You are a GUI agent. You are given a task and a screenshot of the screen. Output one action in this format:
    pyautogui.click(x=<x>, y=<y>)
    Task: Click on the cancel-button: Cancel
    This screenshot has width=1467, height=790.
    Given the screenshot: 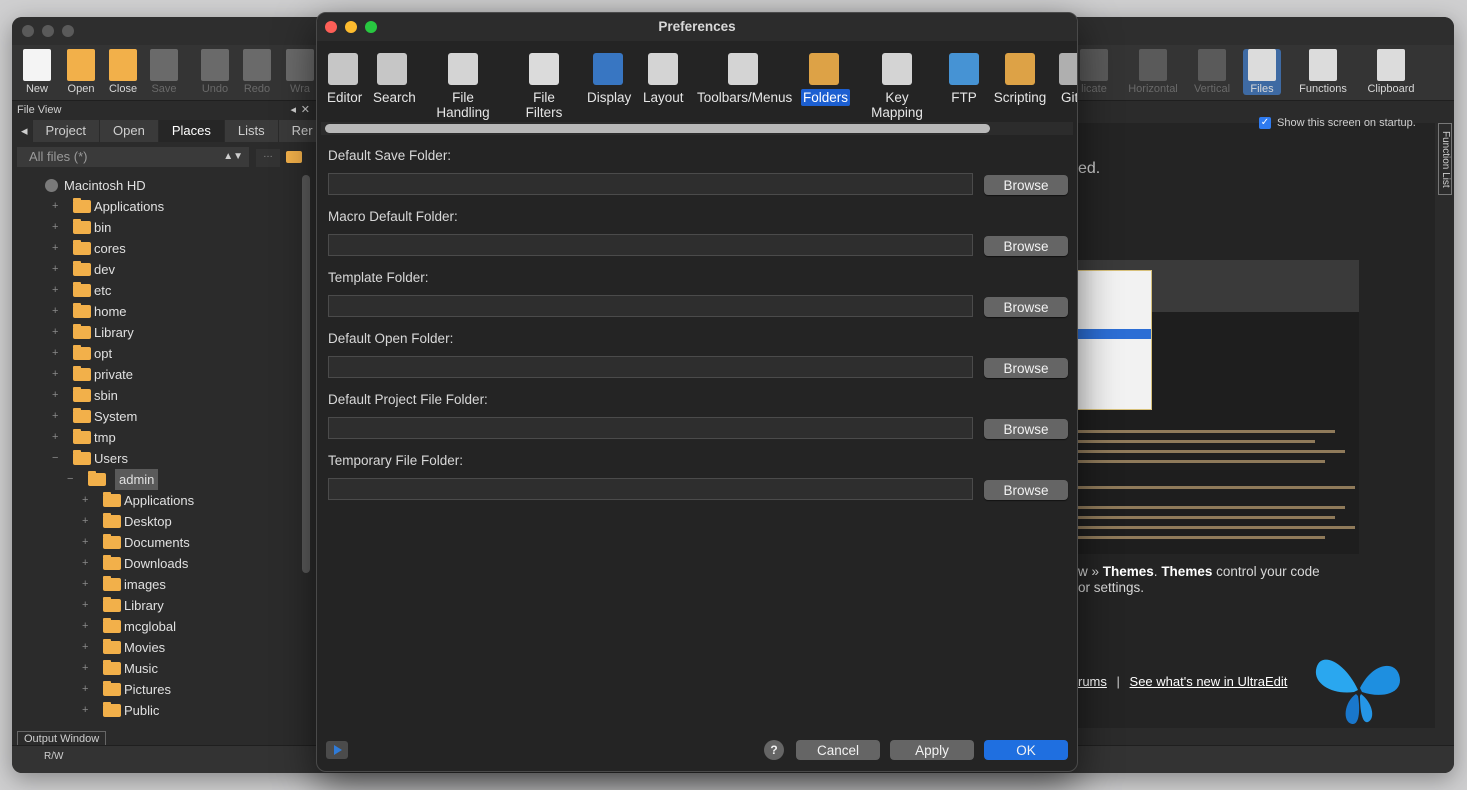 What is the action you would take?
    pyautogui.click(x=838, y=750)
    